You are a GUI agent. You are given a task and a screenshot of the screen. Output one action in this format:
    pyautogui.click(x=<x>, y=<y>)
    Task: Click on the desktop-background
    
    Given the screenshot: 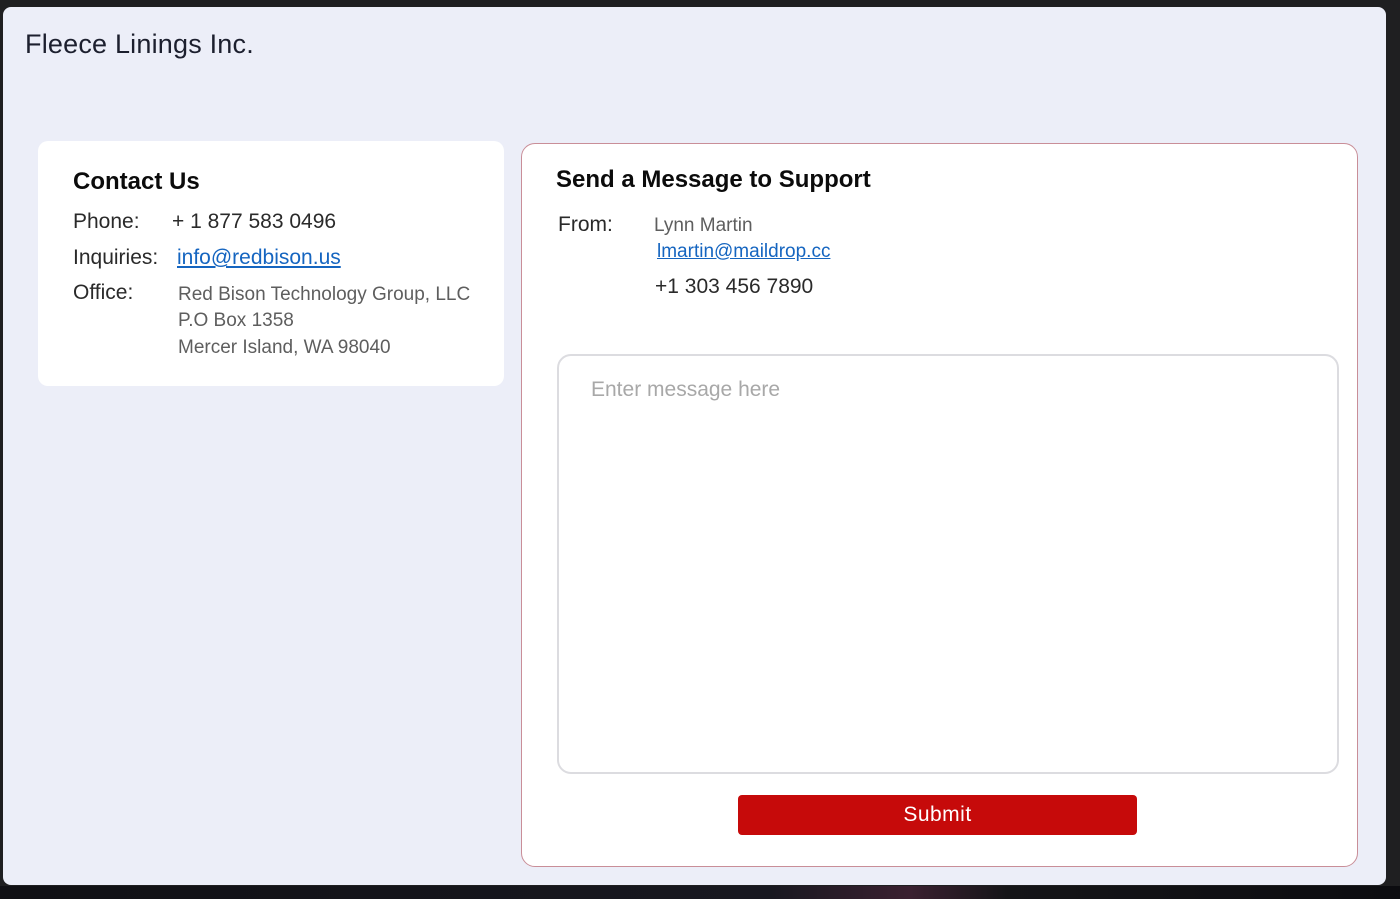 What is the action you would take?
    pyautogui.click(x=700, y=892)
    